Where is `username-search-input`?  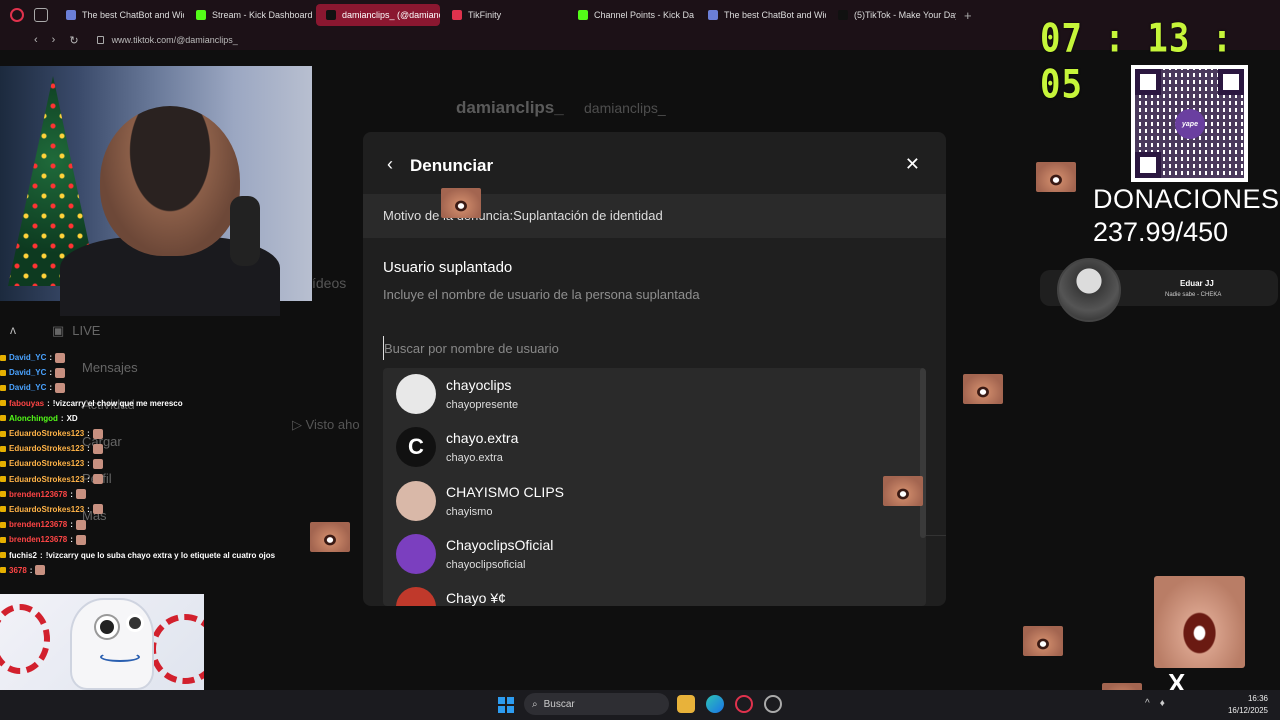
username-search-input is located at coordinates (654, 348).